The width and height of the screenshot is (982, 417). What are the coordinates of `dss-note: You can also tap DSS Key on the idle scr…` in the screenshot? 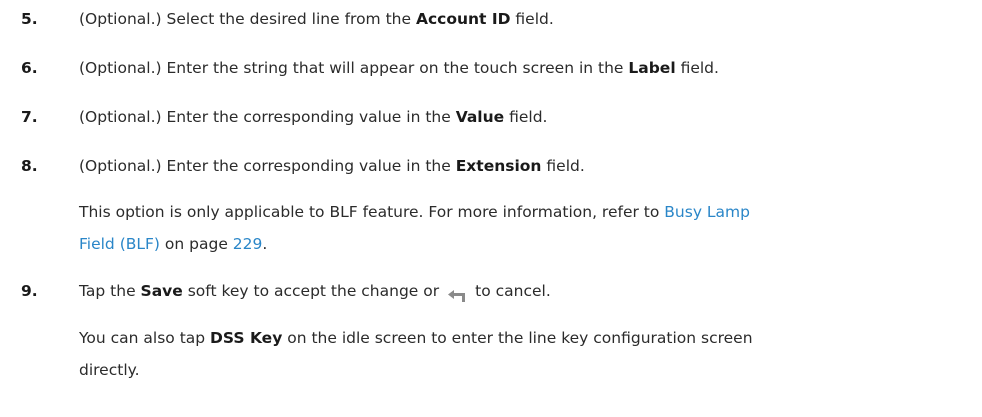 It's located at (523, 354).